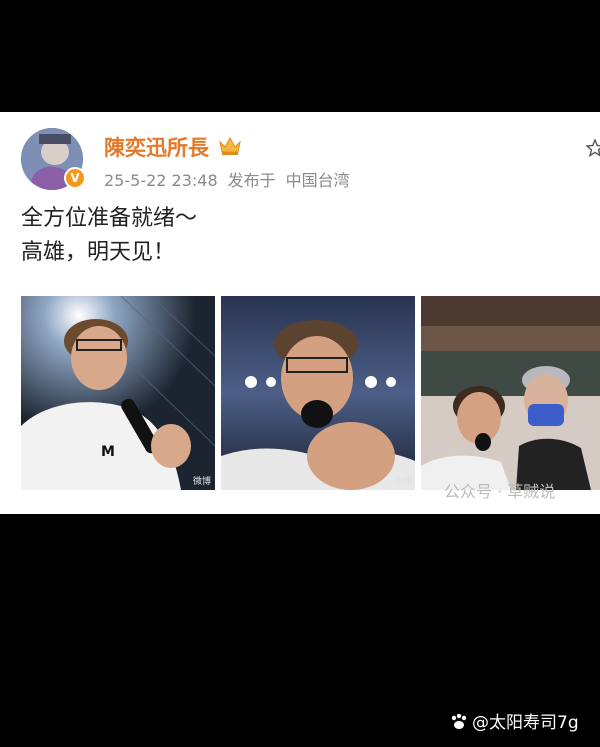 This screenshot has width=600, height=747. What do you see at coordinates (118, 393) in the screenshot?
I see `post-photo-1: M 微博` at bounding box center [118, 393].